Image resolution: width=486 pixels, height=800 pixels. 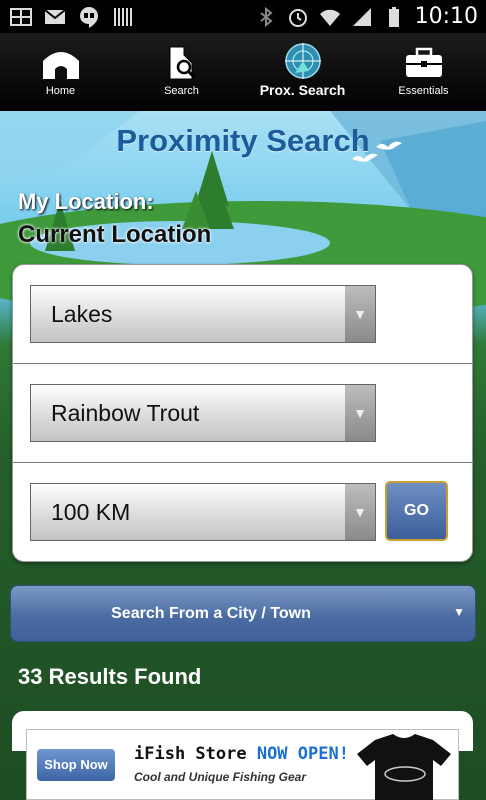 I want to click on water-type-row: Lakes ▼, so click(x=243, y=314).